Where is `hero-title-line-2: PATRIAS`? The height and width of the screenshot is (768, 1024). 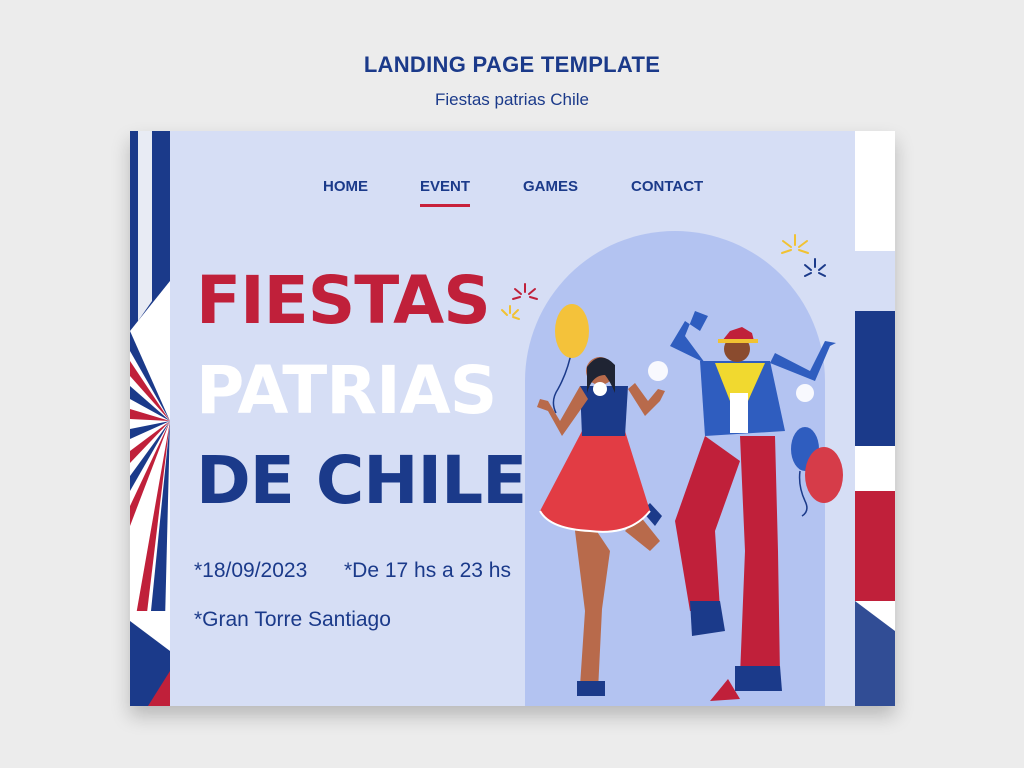
hero-title-line-2: PATRIAS is located at coordinates (346, 390).